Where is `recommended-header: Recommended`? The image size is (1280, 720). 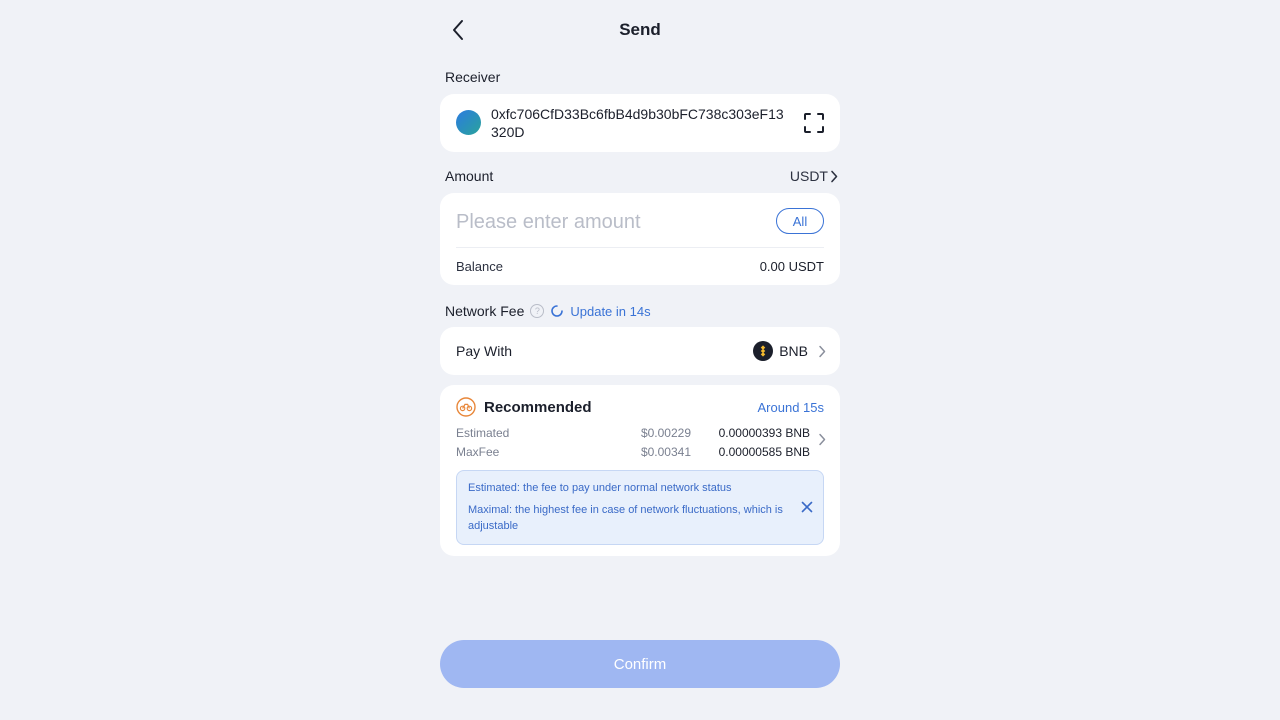 recommended-header: Recommended is located at coordinates (524, 407).